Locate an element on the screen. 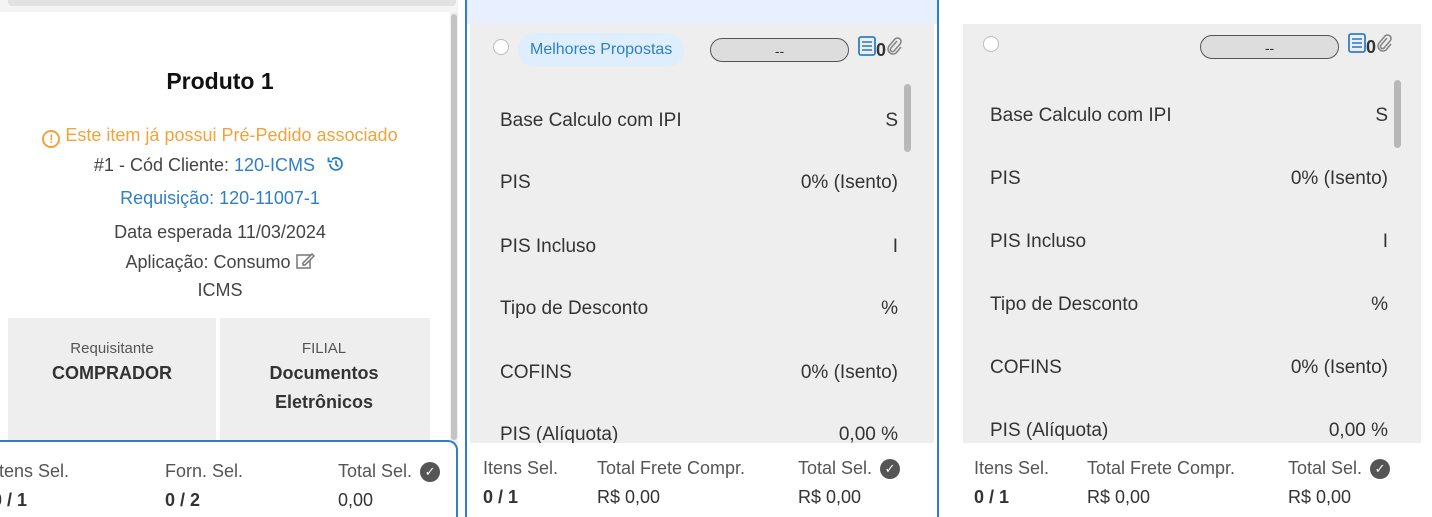 The height and width of the screenshot is (517, 1432). application-line: Aplicação: Consumo is located at coordinates (220, 263).